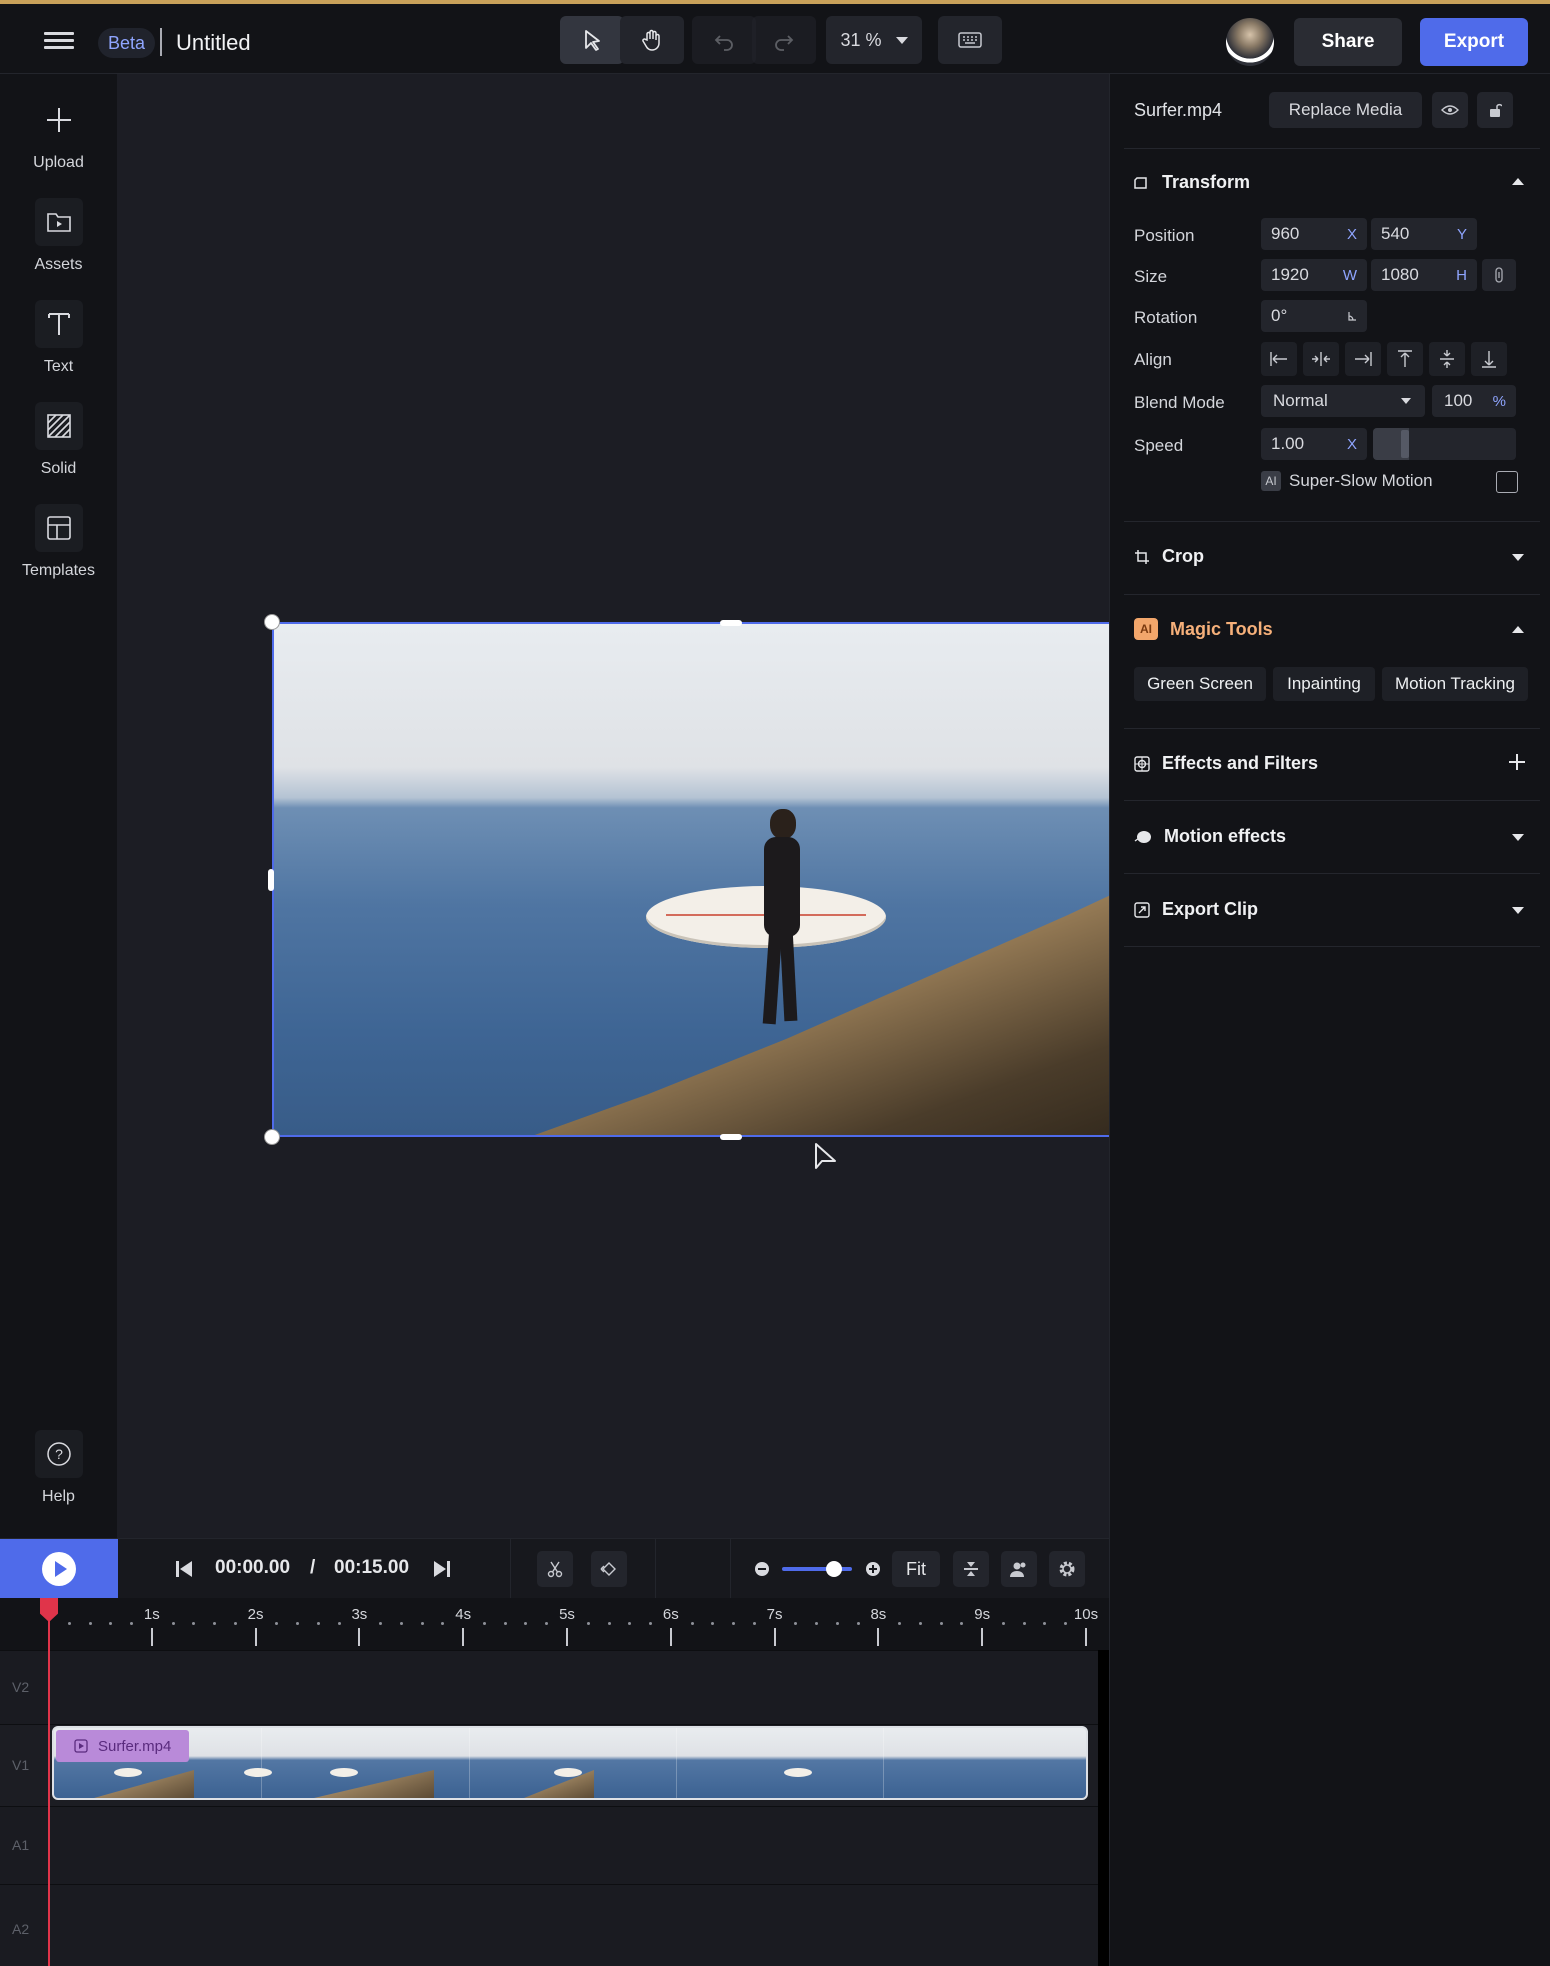  What do you see at coordinates (58, 440) in the screenshot?
I see `sidebar-item-solid: Solid` at bounding box center [58, 440].